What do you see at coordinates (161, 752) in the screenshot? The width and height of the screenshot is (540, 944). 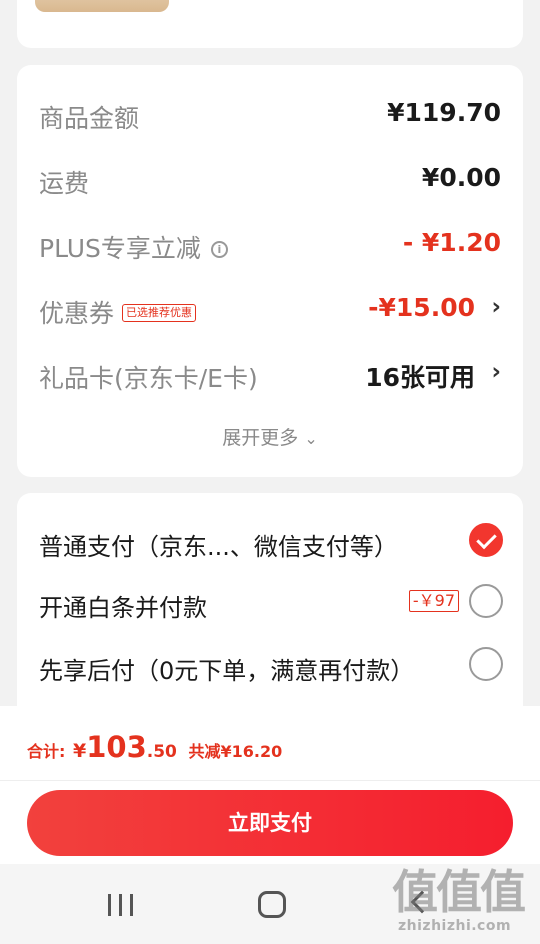 I see `total-decimal: .50` at bounding box center [161, 752].